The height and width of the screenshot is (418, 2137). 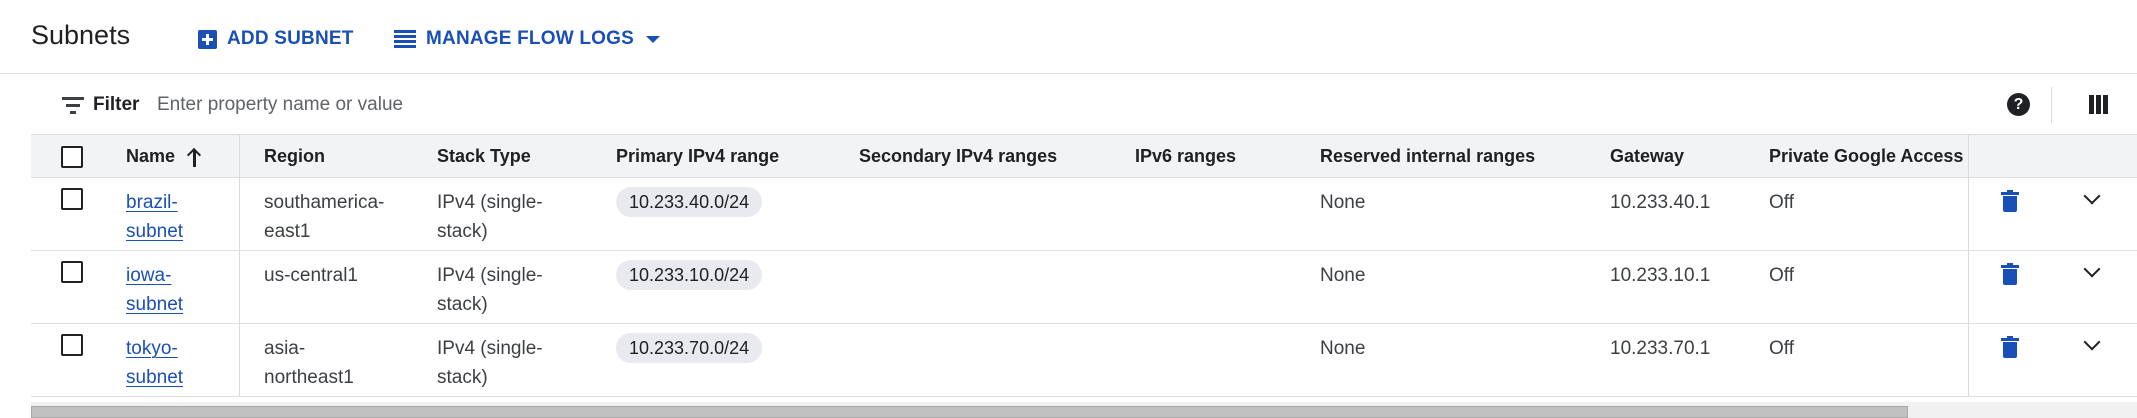 I want to click on subnet-name-link: iowa- subnet, so click(x=161, y=290).